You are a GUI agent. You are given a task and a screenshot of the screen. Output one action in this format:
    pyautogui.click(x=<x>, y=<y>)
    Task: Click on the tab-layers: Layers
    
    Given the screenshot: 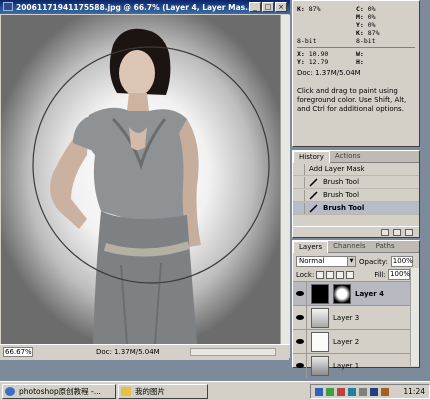 What is the action you would take?
    pyautogui.click(x=311, y=247)
    